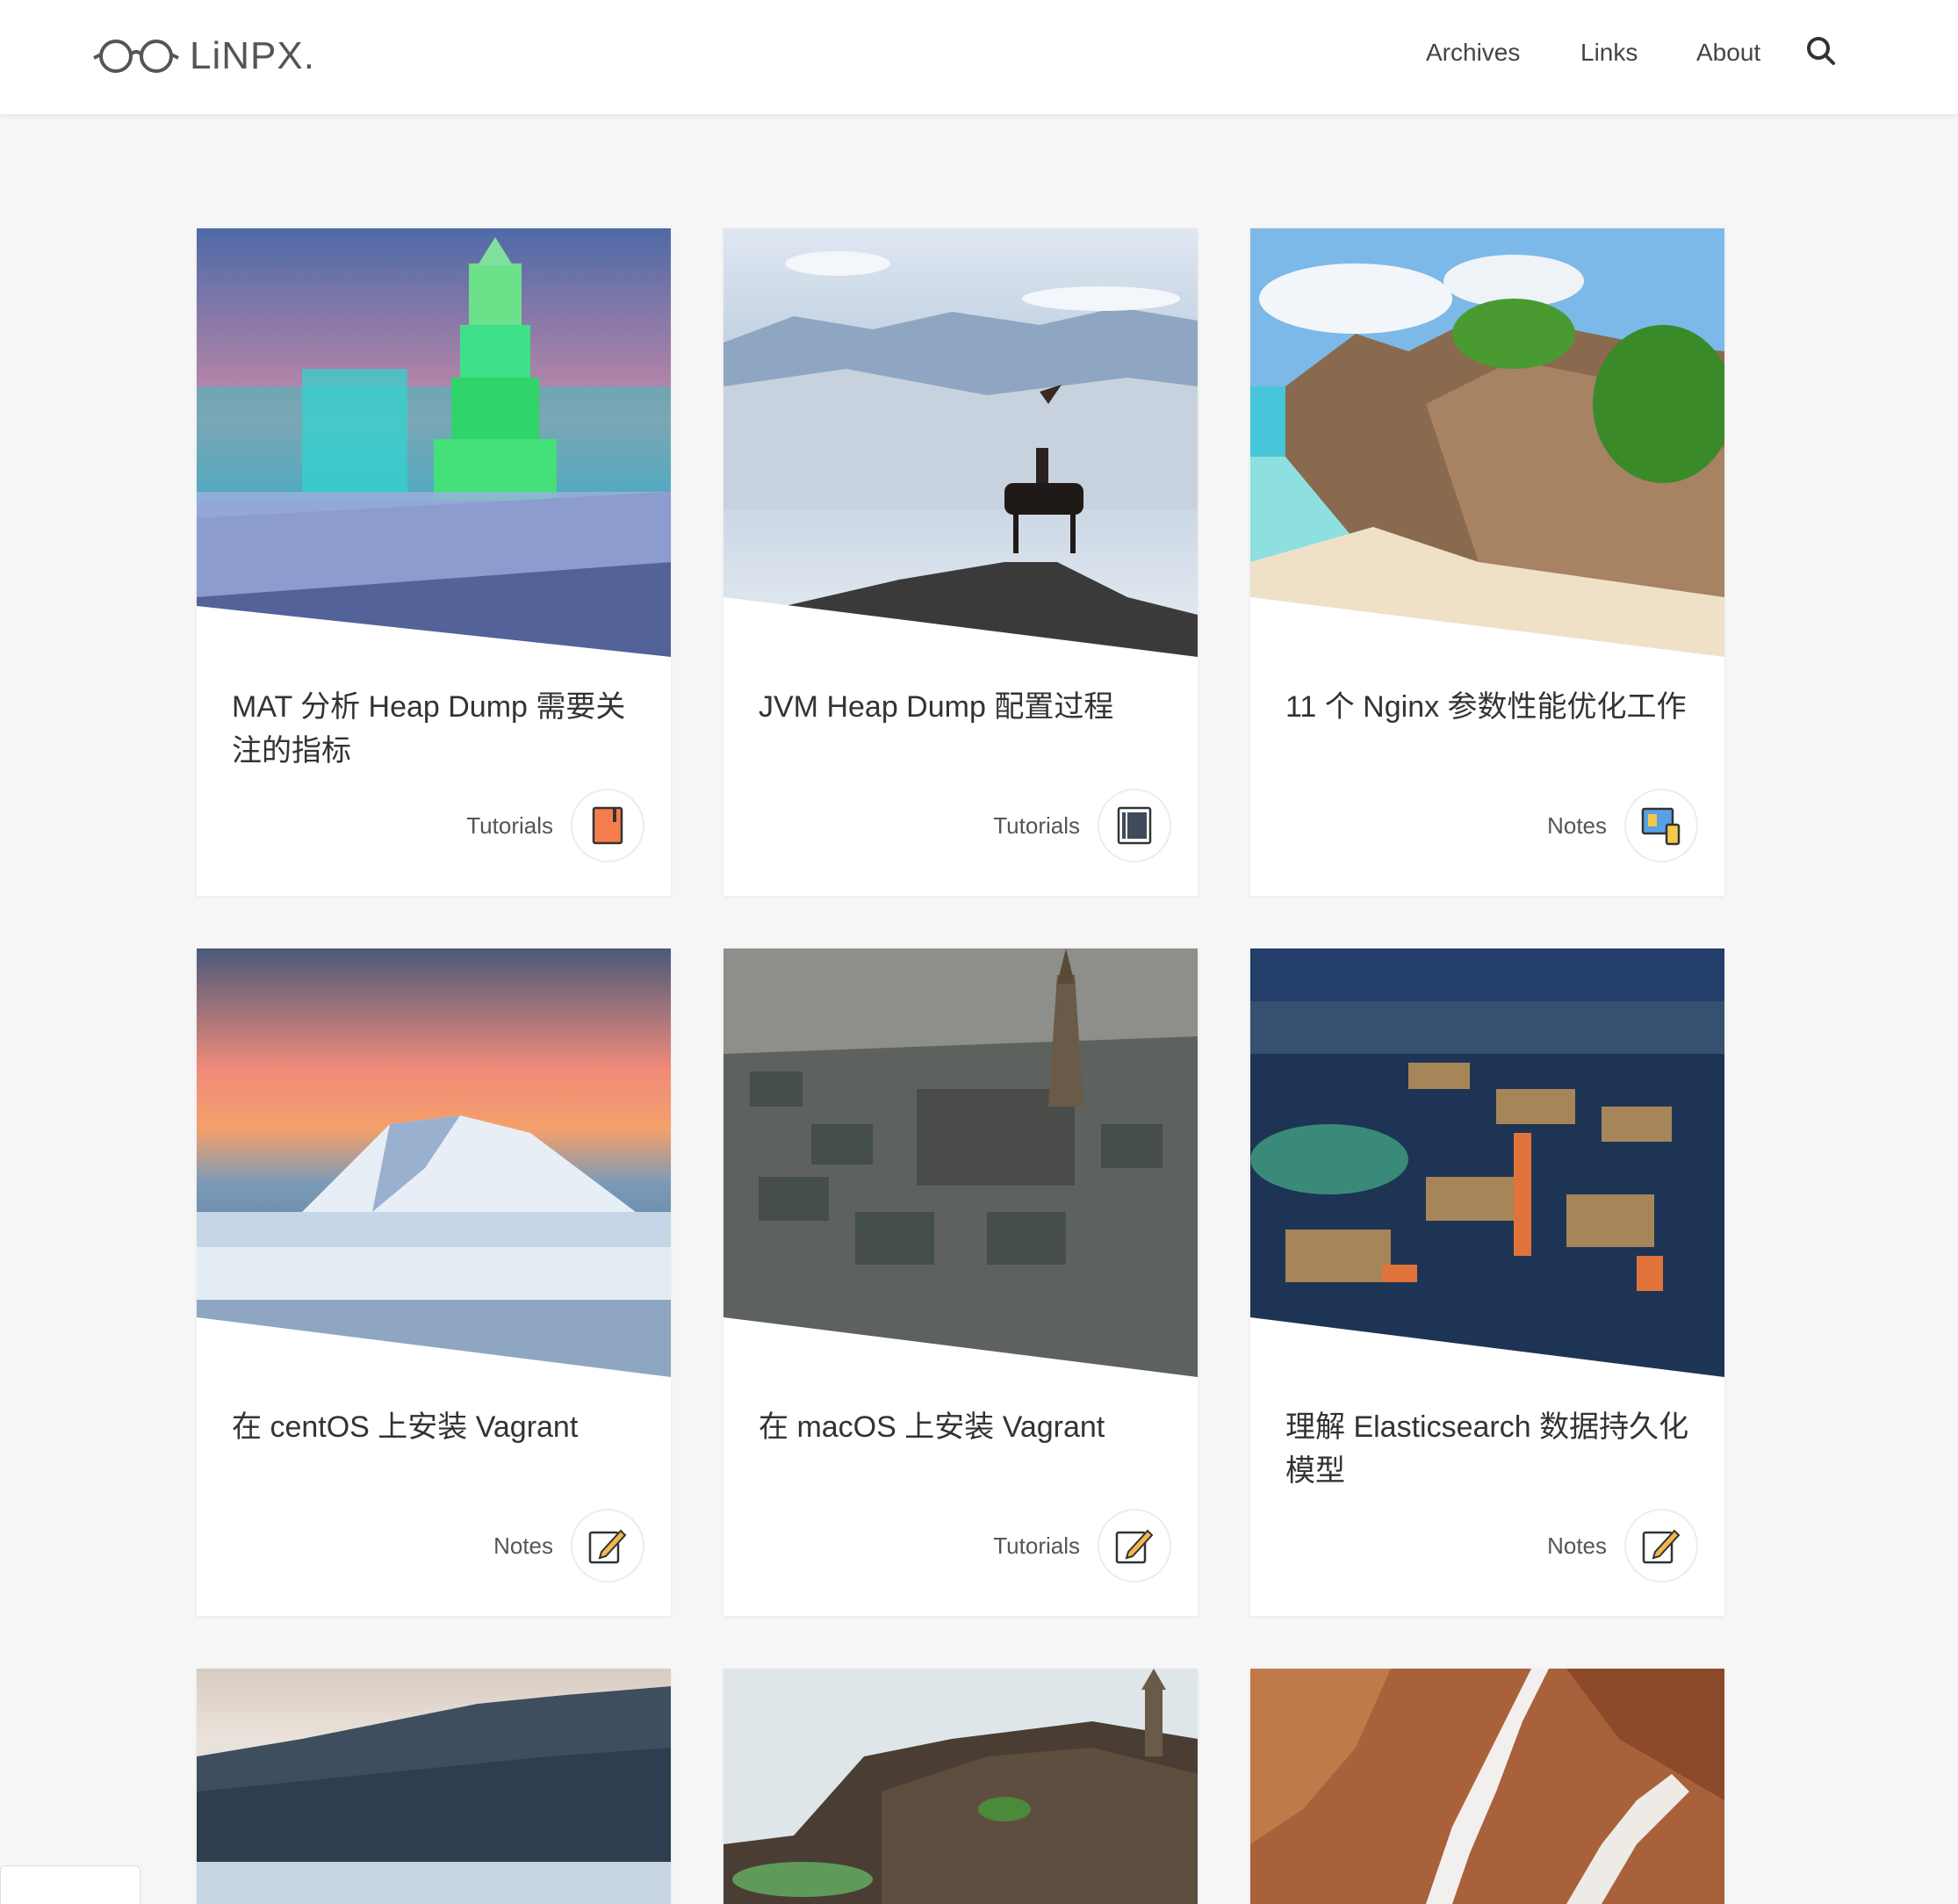 The width and height of the screenshot is (1958, 1904). What do you see at coordinates (438, 1427) in the screenshot?
I see `post-title: 在 centOS 上安装 Vagrant` at bounding box center [438, 1427].